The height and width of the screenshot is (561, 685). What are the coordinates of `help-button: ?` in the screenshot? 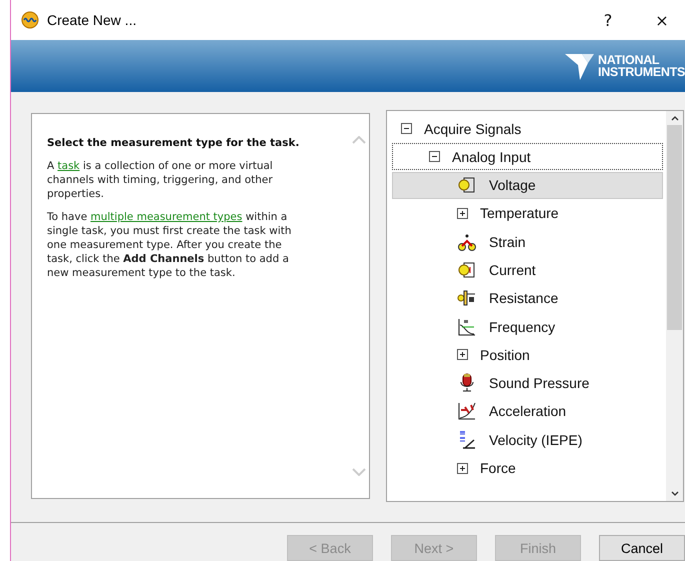 It's located at (608, 20).